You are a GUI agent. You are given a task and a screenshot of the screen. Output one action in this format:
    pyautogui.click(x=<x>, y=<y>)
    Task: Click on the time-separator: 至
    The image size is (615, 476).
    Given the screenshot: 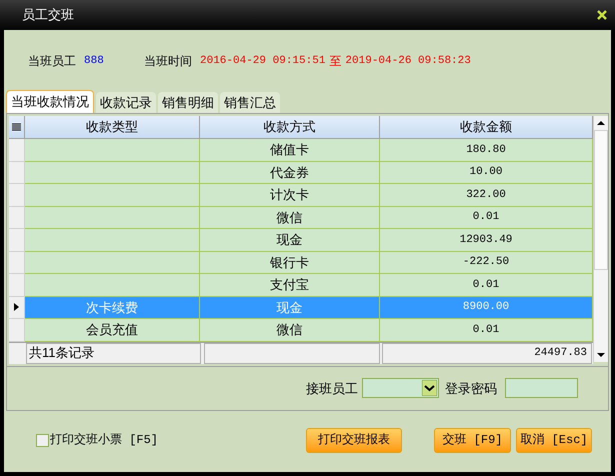 What is the action you would take?
    pyautogui.click(x=335, y=61)
    